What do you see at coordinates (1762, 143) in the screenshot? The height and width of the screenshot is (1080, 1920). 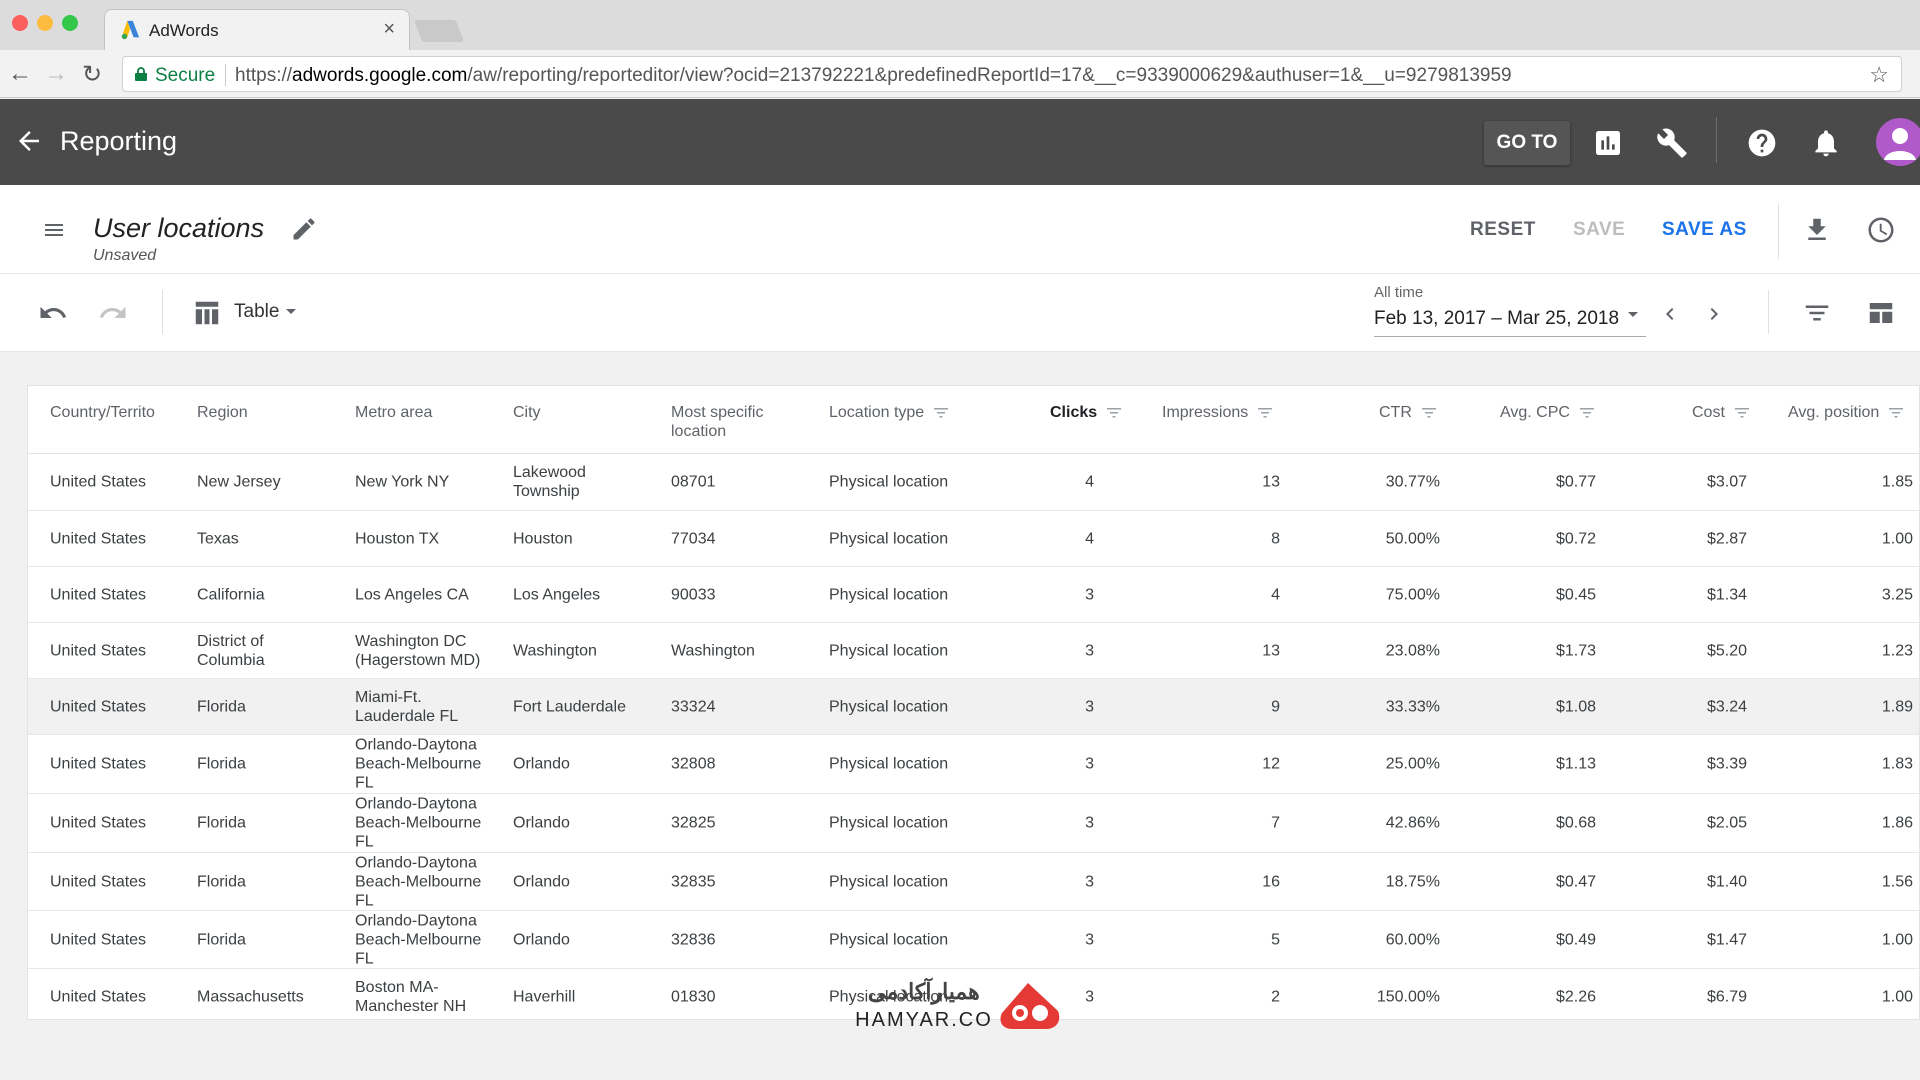 I see `help-icon` at bounding box center [1762, 143].